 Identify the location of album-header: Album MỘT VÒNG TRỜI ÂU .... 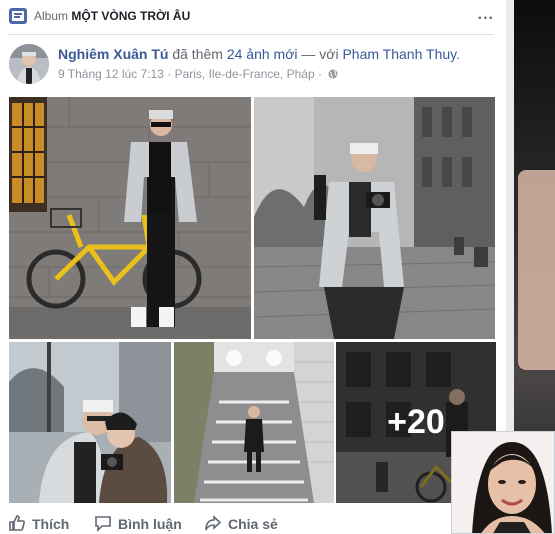
(253, 17).